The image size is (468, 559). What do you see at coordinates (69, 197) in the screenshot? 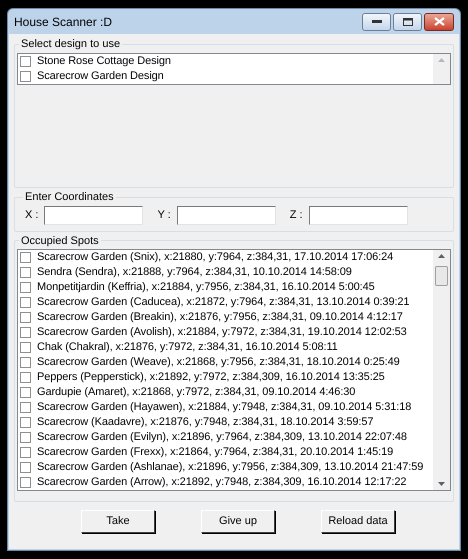
I see `group-title: Enter Coordinates` at bounding box center [69, 197].